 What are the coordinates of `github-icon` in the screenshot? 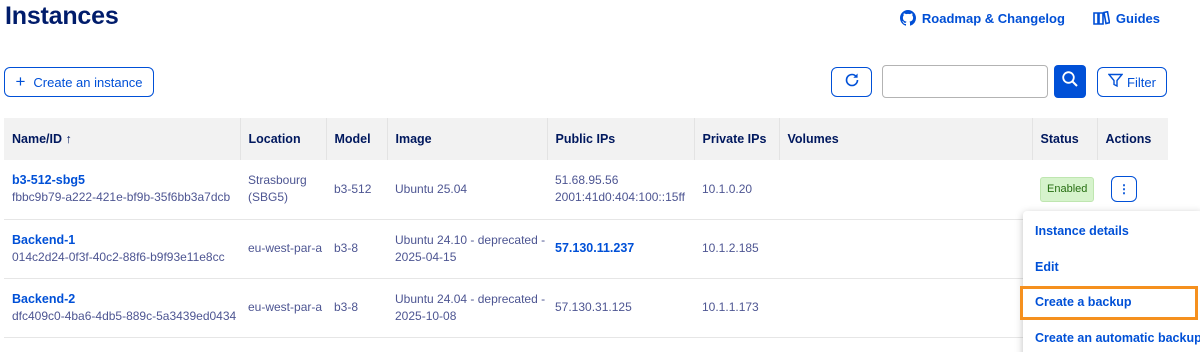 It's located at (907, 18).